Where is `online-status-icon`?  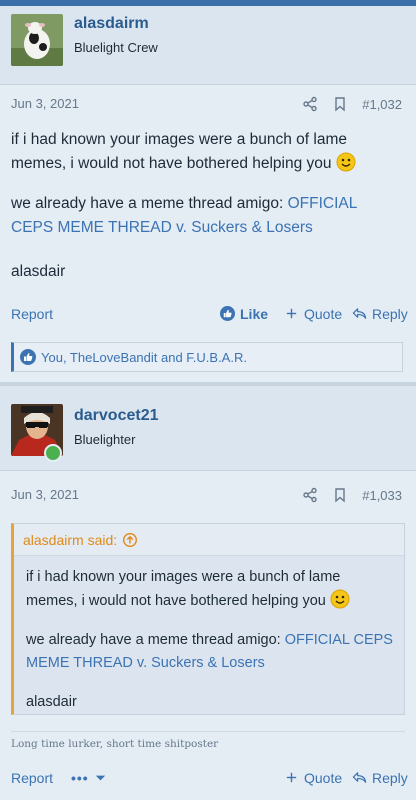 online-status-icon is located at coordinates (53, 453).